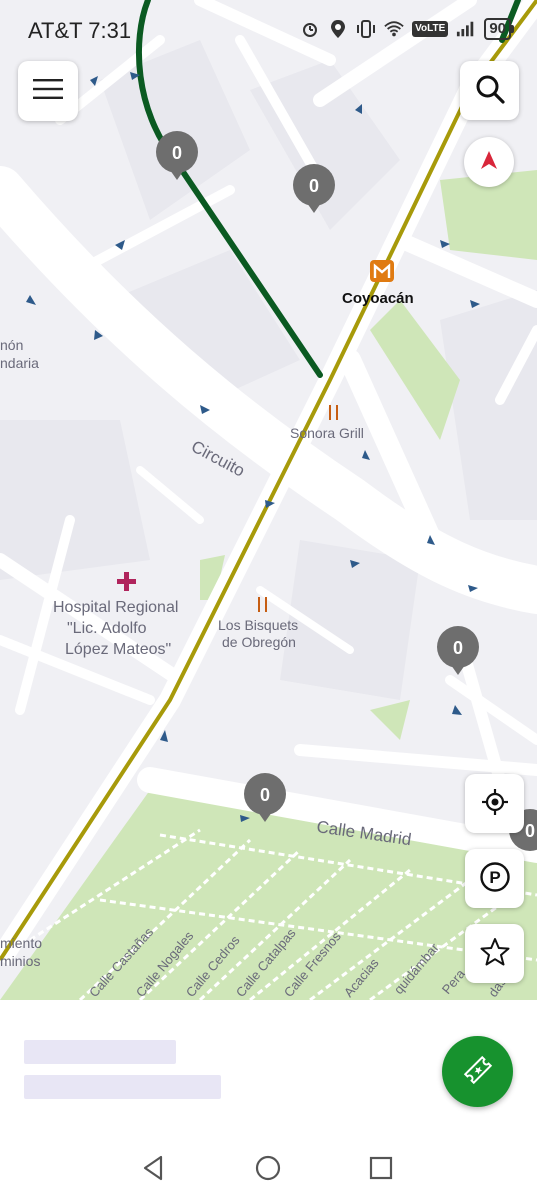 The height and width of the screenshot is (1200, 537). What do you see at coordinates (430, 29) in the screenshot?
I see `volte-badge: VoLTE` at bounding box center [430, 29].